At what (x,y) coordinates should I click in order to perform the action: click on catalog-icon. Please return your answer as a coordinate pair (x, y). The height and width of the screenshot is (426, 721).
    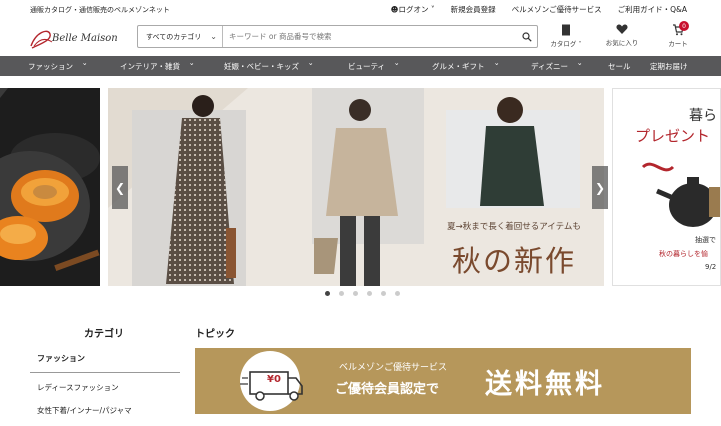
    Looking at the image, I should click on (566, 30).